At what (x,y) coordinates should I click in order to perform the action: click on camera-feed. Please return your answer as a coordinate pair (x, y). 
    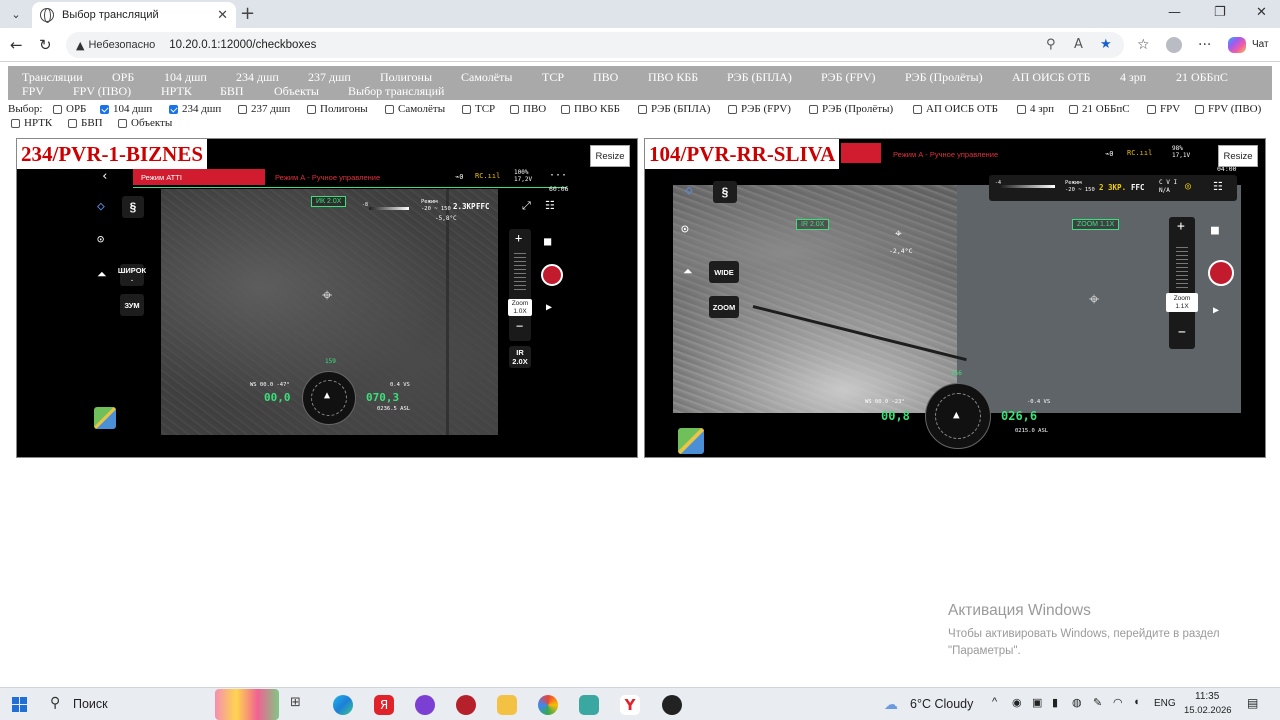
    Looking at the image, I should click on (957, 299).